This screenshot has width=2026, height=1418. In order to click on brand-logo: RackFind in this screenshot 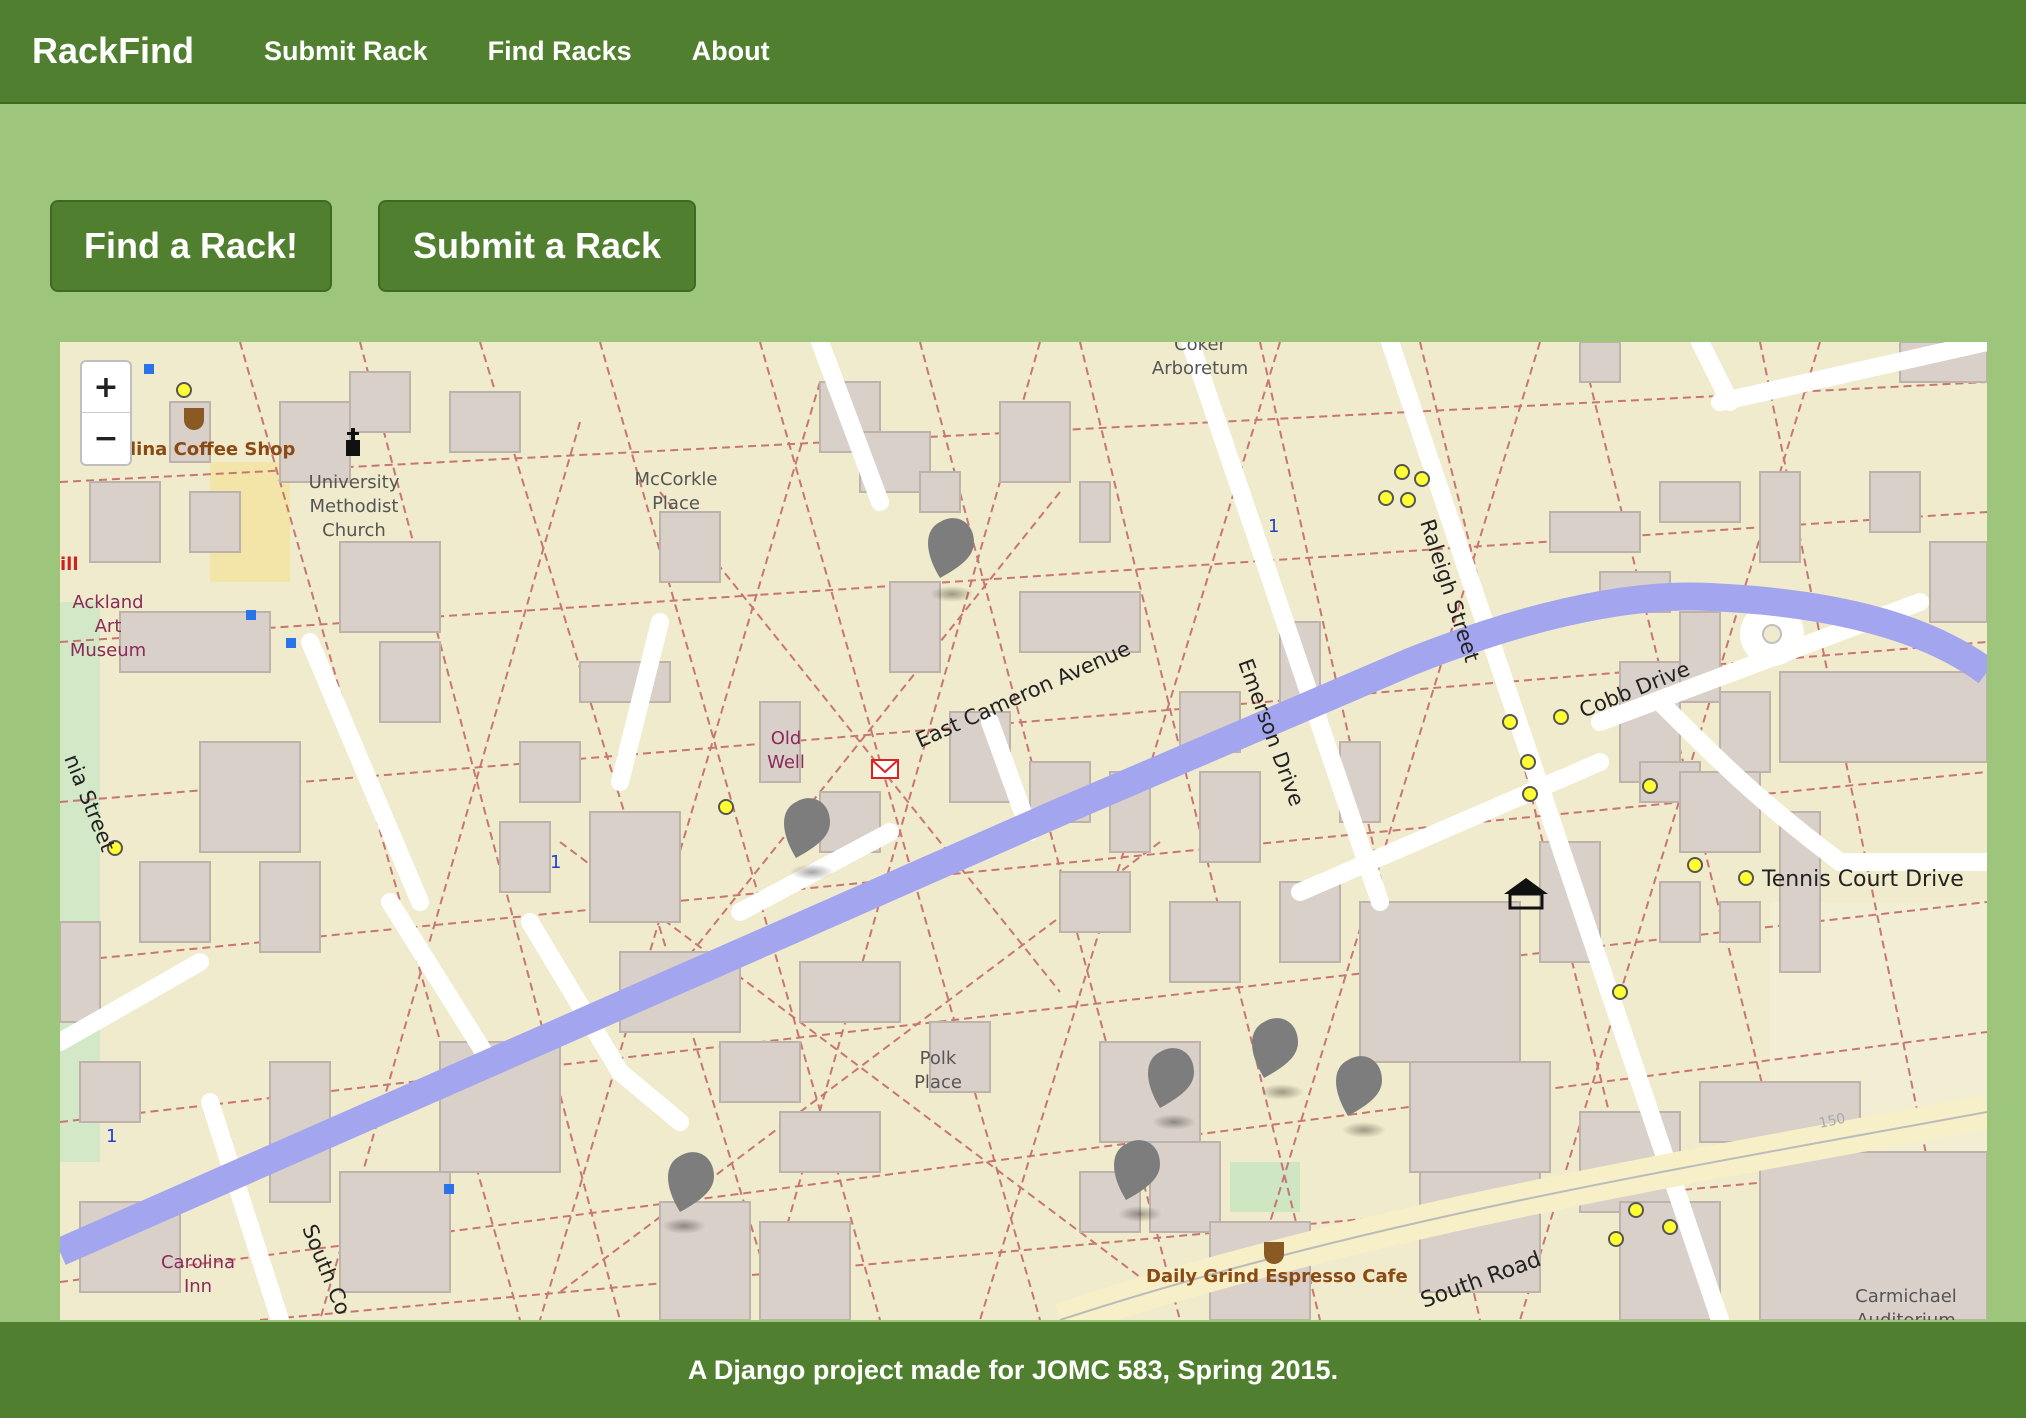, I will do `click(113, 51)`.